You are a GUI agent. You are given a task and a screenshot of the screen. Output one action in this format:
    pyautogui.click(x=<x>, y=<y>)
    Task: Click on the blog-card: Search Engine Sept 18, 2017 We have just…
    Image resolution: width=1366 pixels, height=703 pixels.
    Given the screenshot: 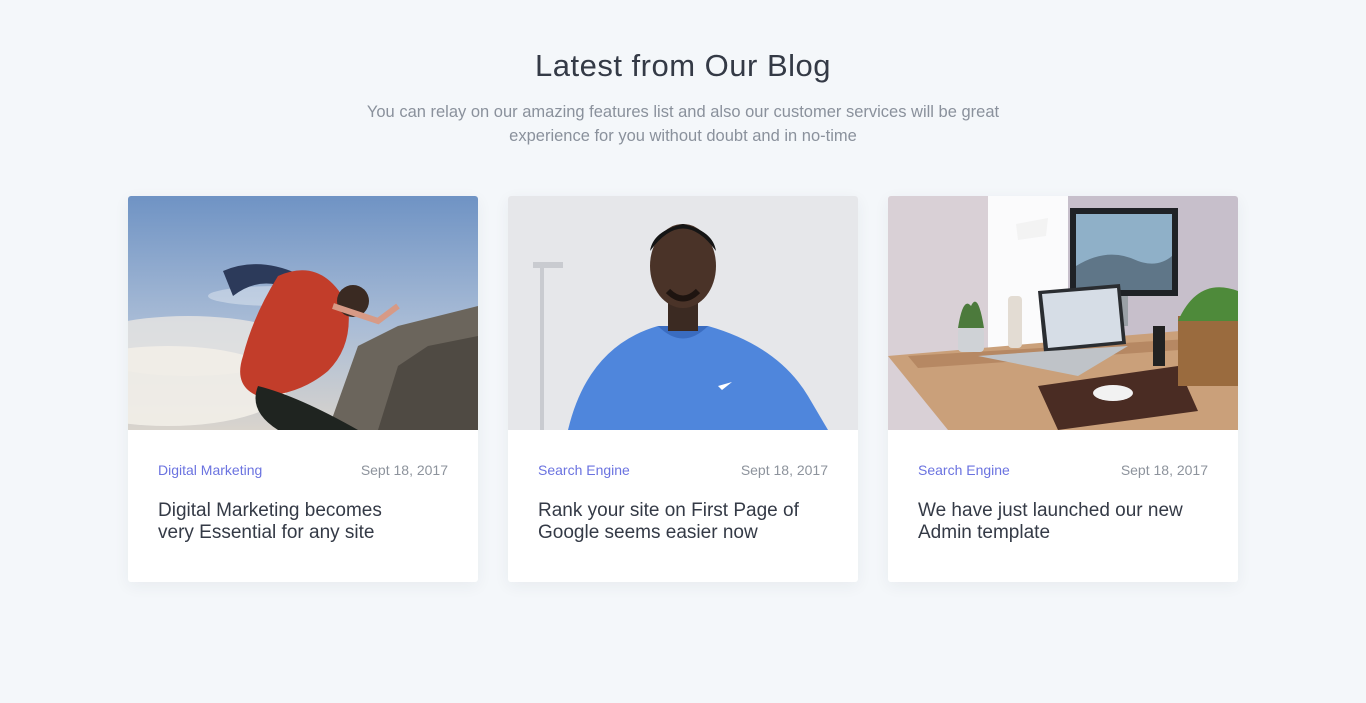 What is the action you would take?
    pyautogui.click(x=1063, y=389)
    